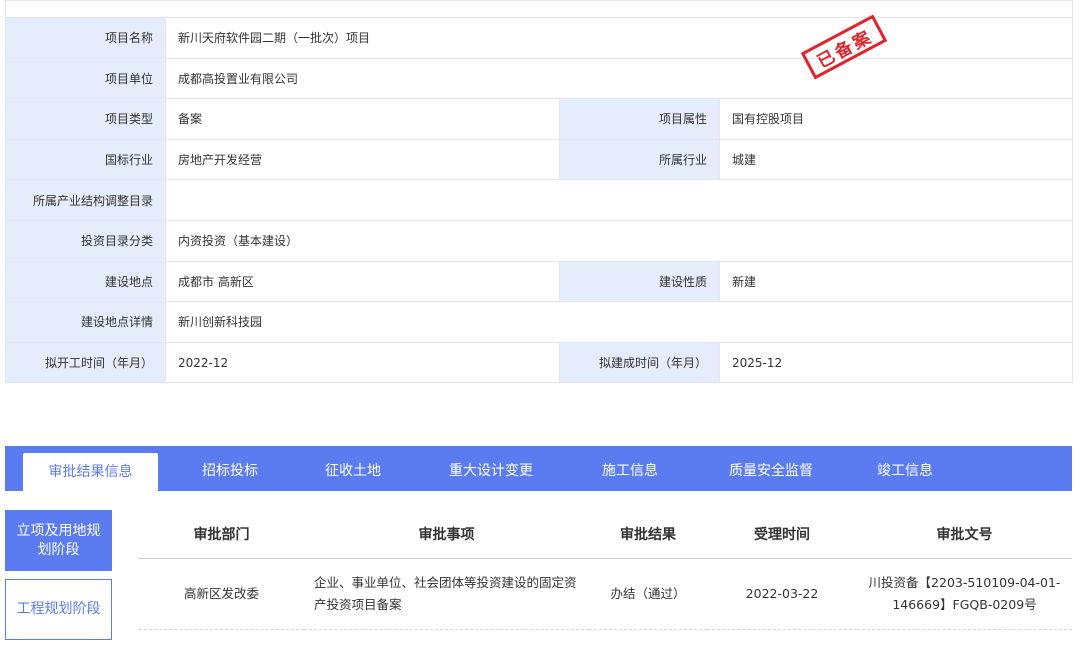 Image resolution: width=1080 pixels, height=645 pixels. Describe the element at coordinates (90, 472) in the screenshot. I see `tab-approval-results: 审批结果信息` at that location.